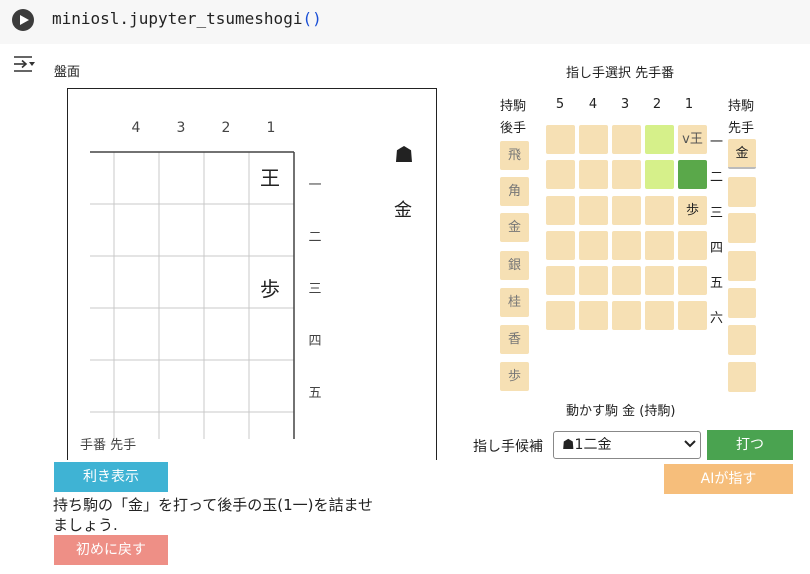 This screenshot has width=810, height=574. I want to click on sel-row-4: 四, so click(717, 248).